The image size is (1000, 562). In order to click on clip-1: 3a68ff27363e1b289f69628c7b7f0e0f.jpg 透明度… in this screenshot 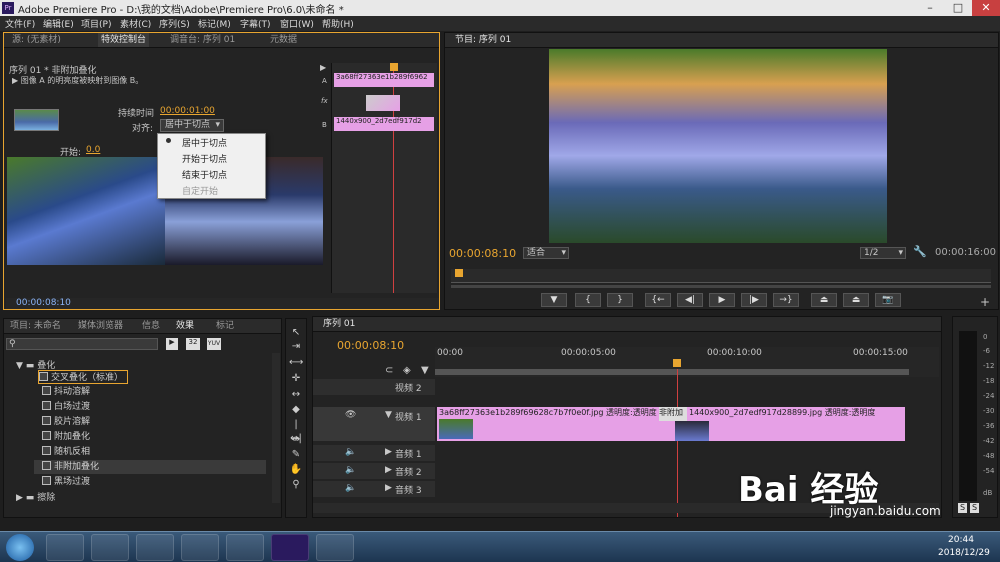, I will do `click(557, 424)`.